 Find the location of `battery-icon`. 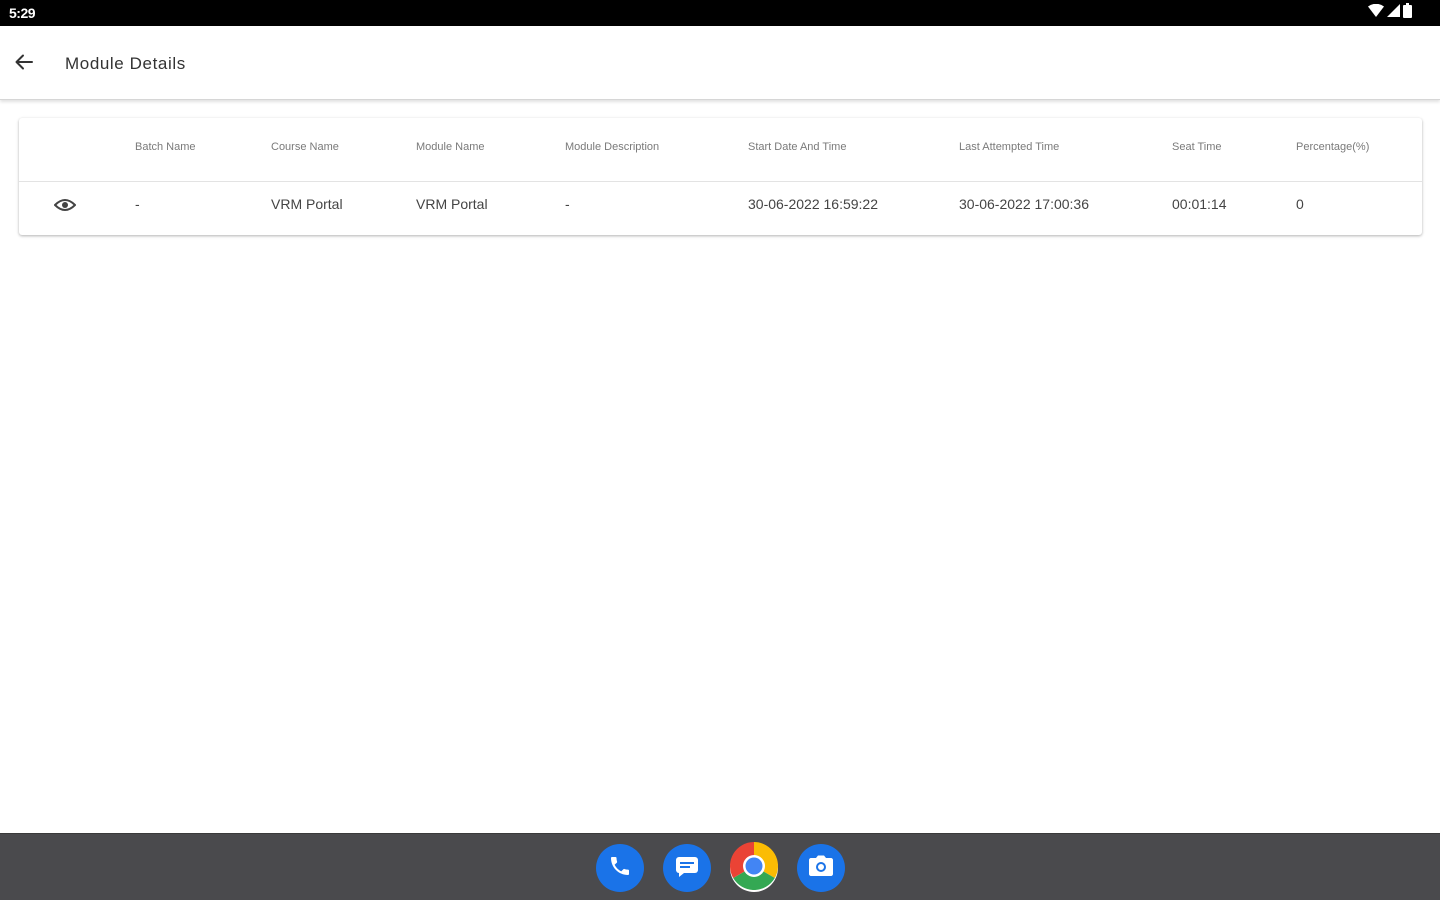

battery-icon is located at coordinates (1407, 13).